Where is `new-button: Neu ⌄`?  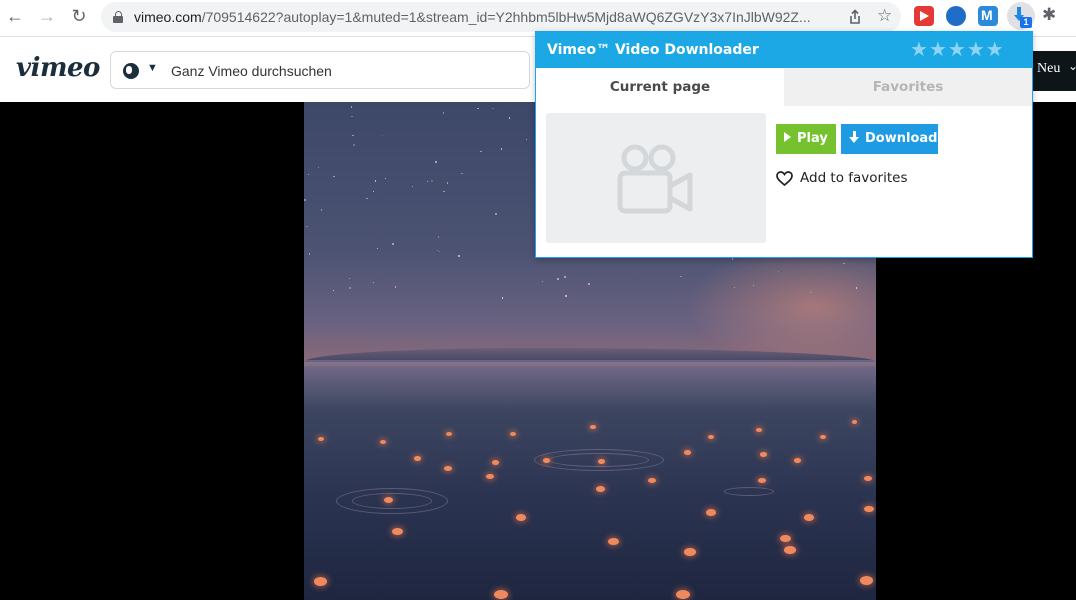 new-button: Neu ⌄ is located at coordinates (1053, 71).